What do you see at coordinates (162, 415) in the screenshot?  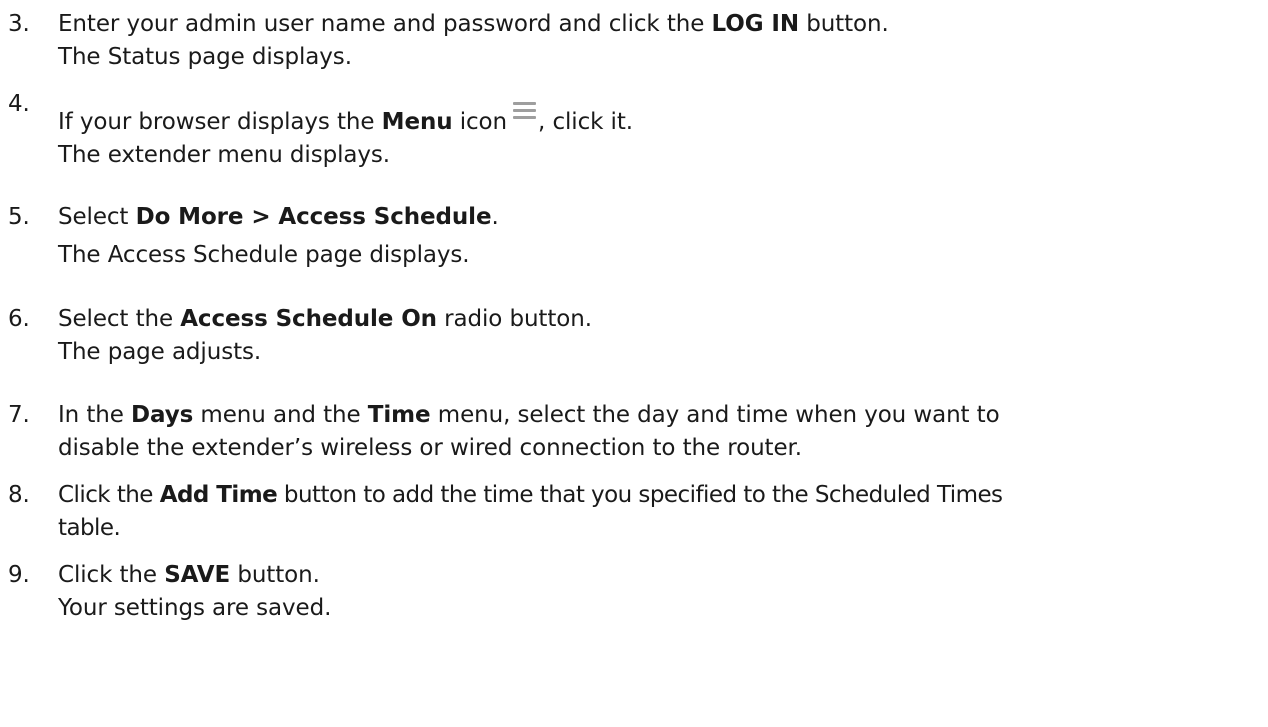 I see `days-label: Days` at bounding box center [162, 415].